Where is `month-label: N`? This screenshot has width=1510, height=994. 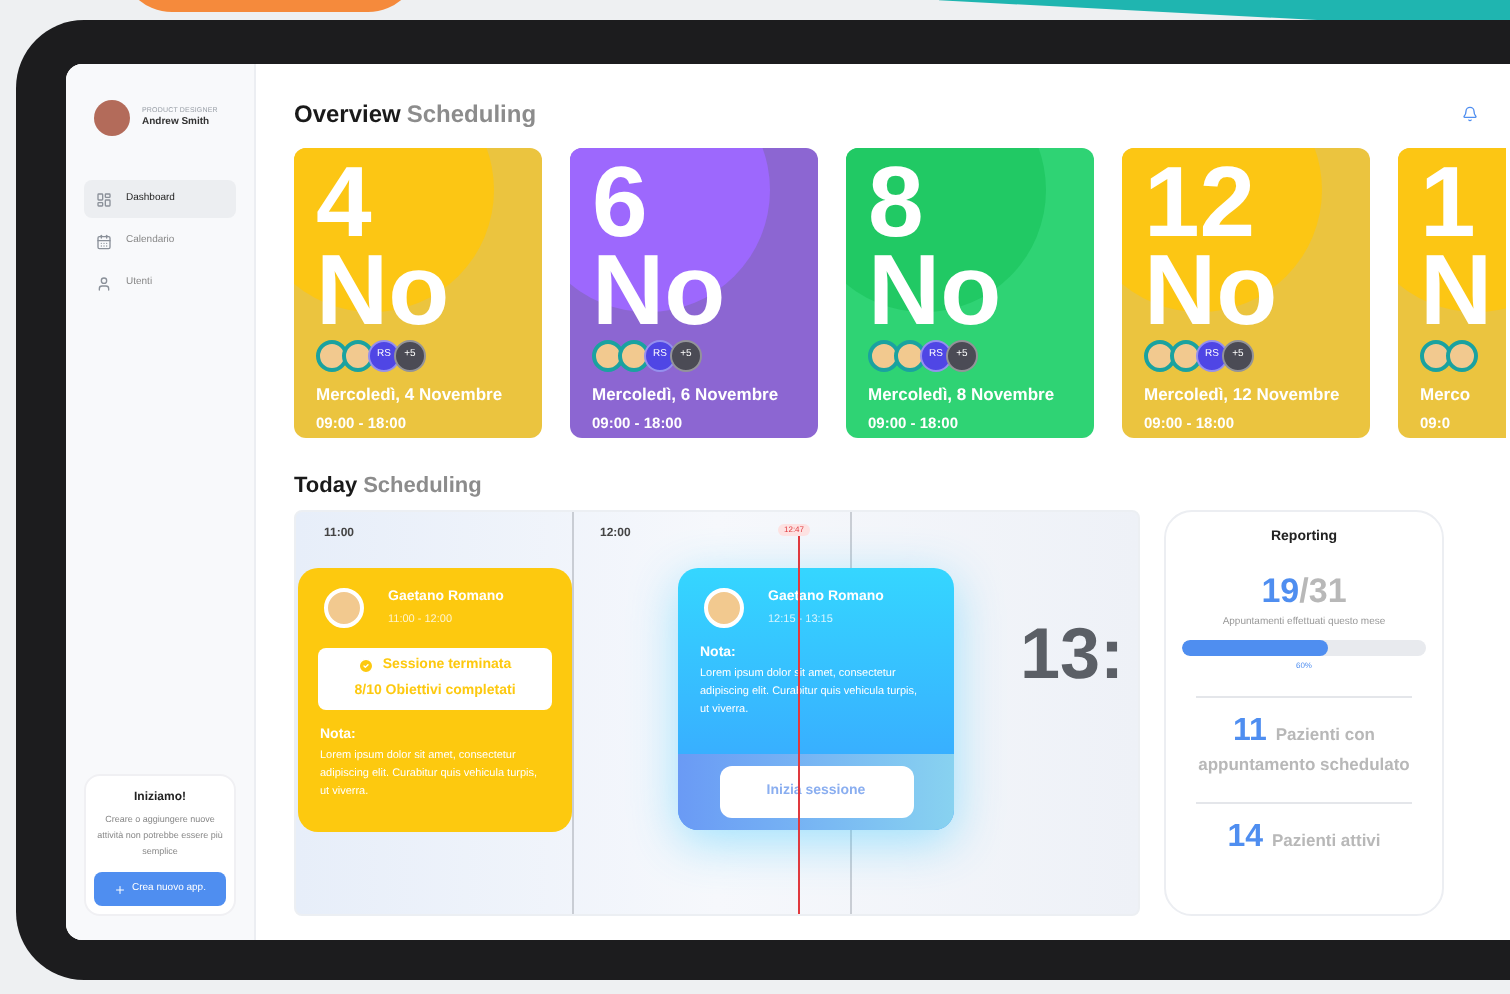 month-label: N is located at coordinates (1457, 290).